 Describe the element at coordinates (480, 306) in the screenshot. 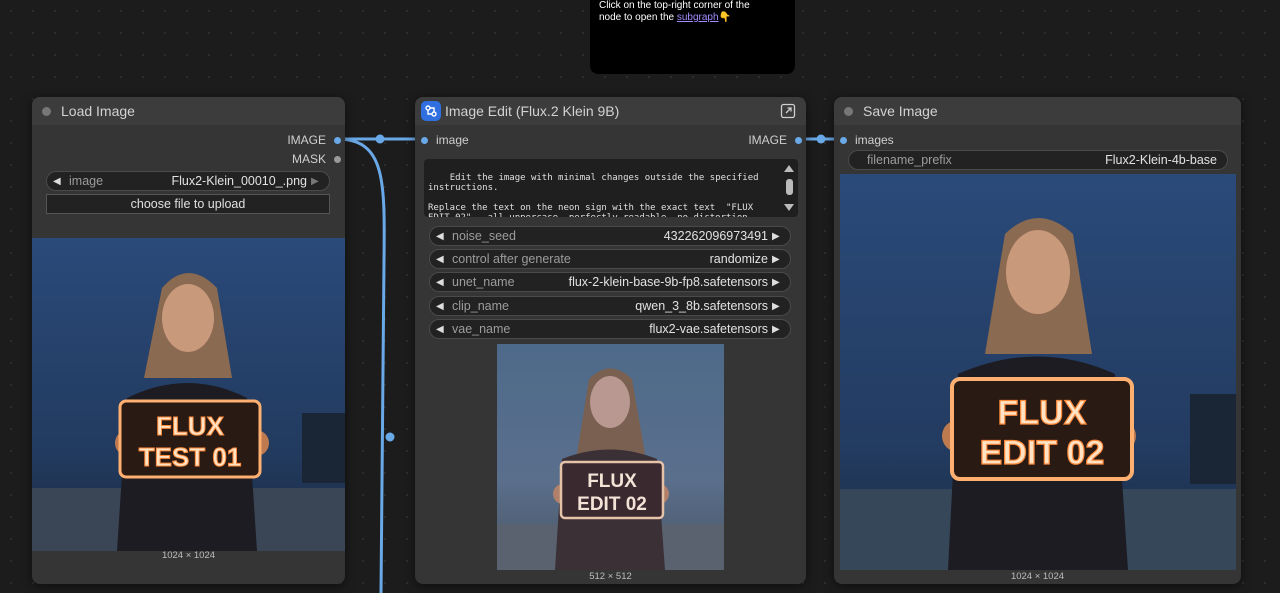

I see `widget-label: clip_name` at that location.